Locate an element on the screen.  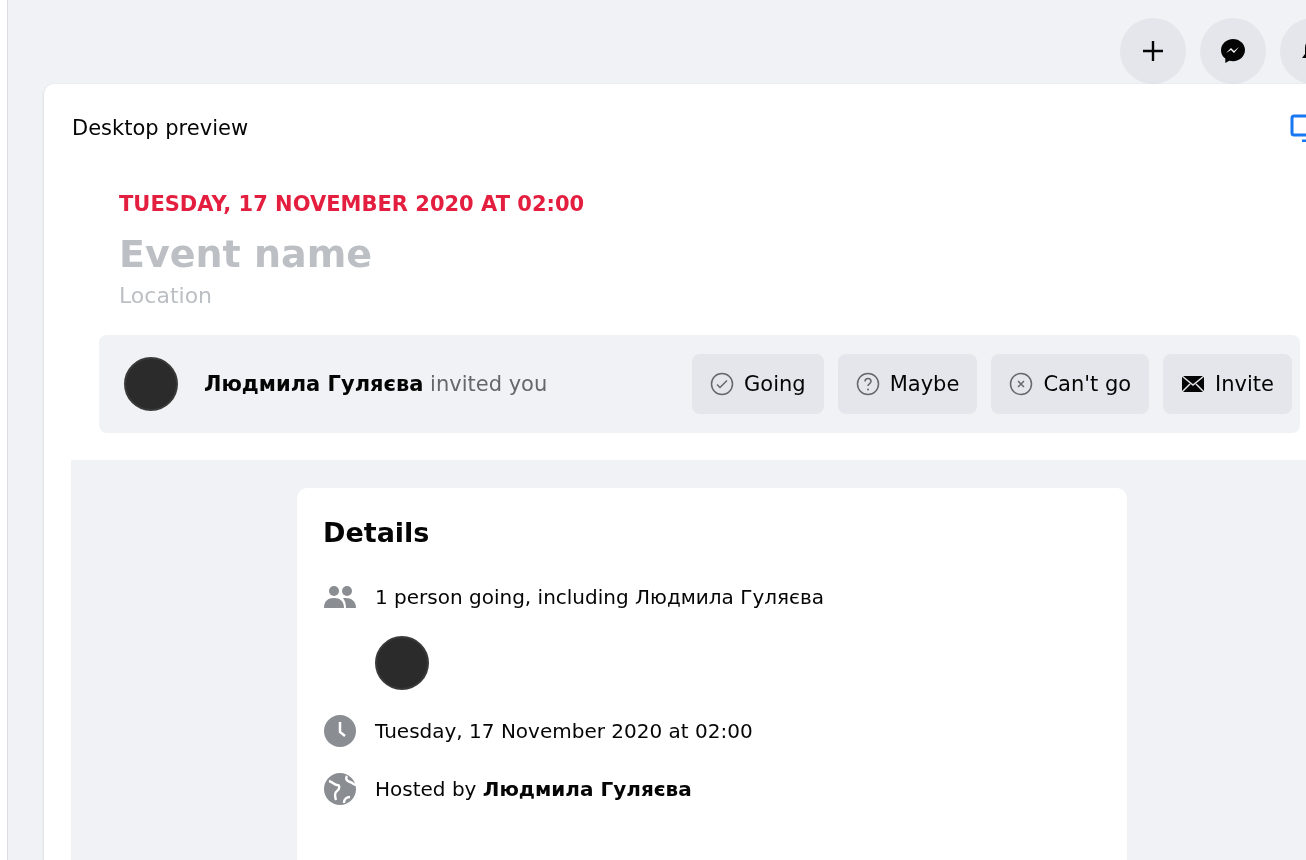
preview-title: Desktop preview is located at coordinates (160, 128).